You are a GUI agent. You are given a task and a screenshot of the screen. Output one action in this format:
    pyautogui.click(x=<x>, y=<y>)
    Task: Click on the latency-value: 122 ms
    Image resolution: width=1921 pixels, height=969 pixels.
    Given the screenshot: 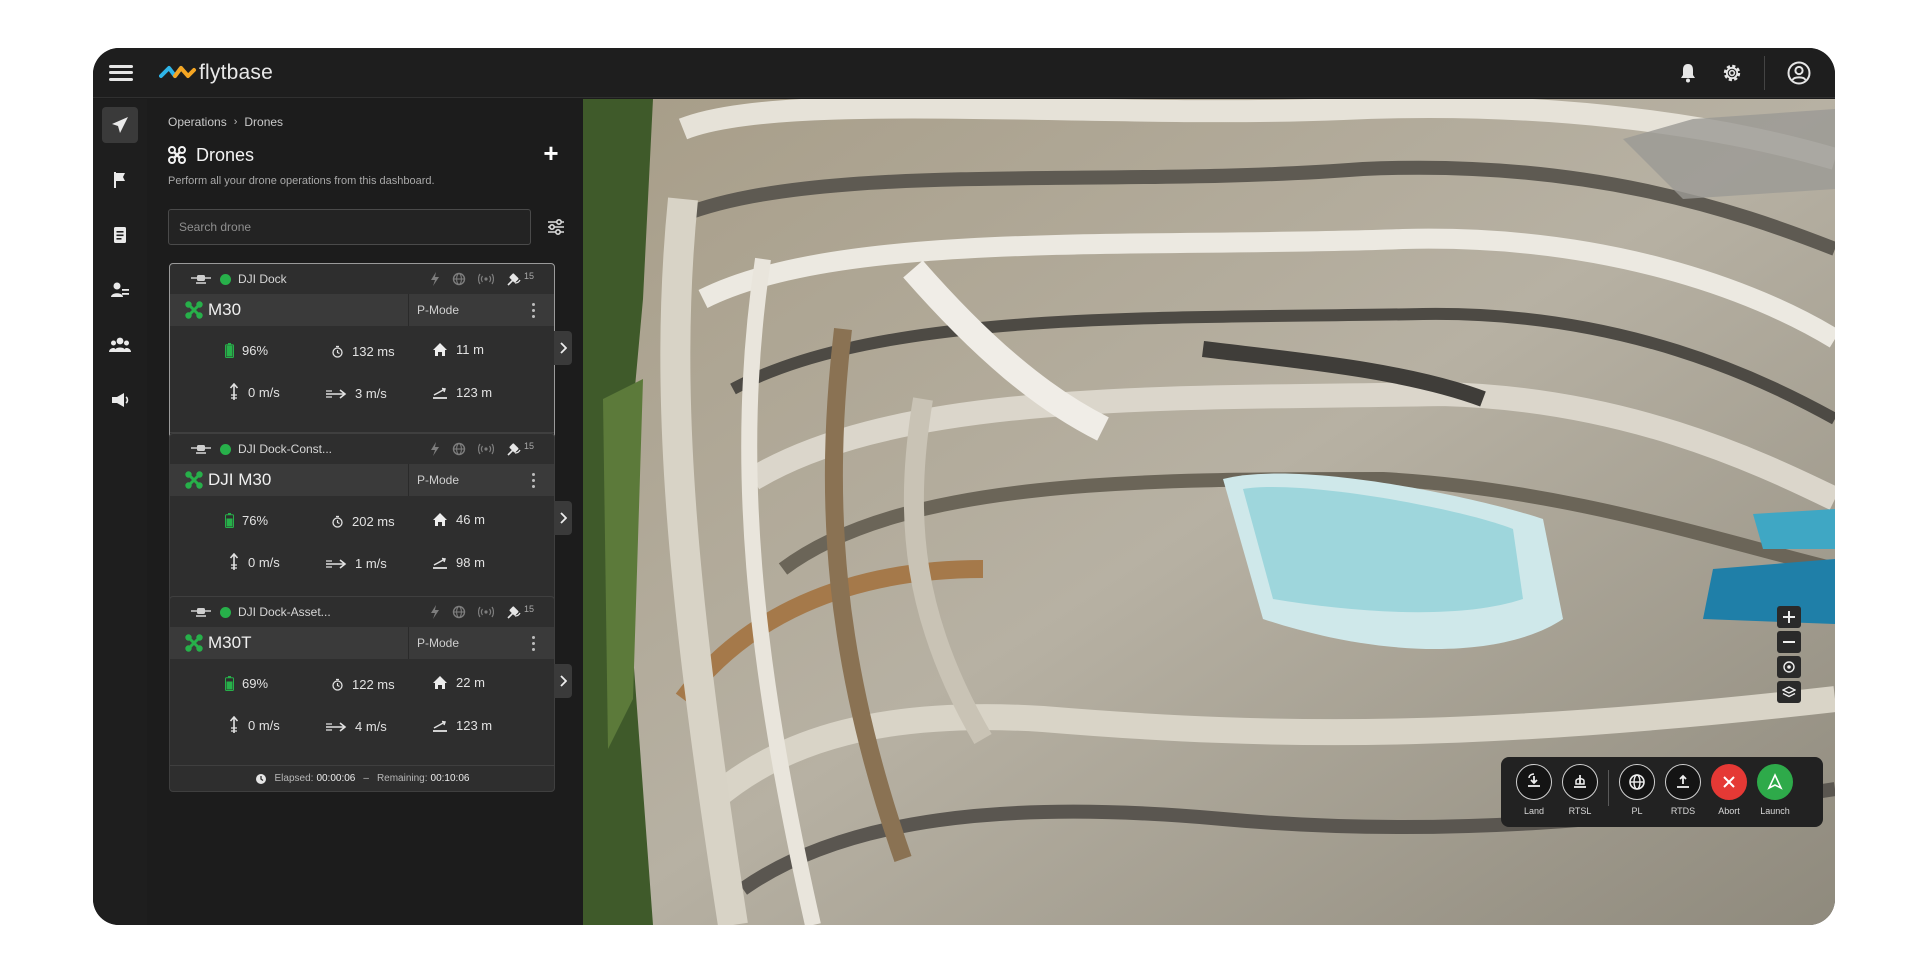 What is the action you would take?
    pyautogui.click(x=373, y=684)
    